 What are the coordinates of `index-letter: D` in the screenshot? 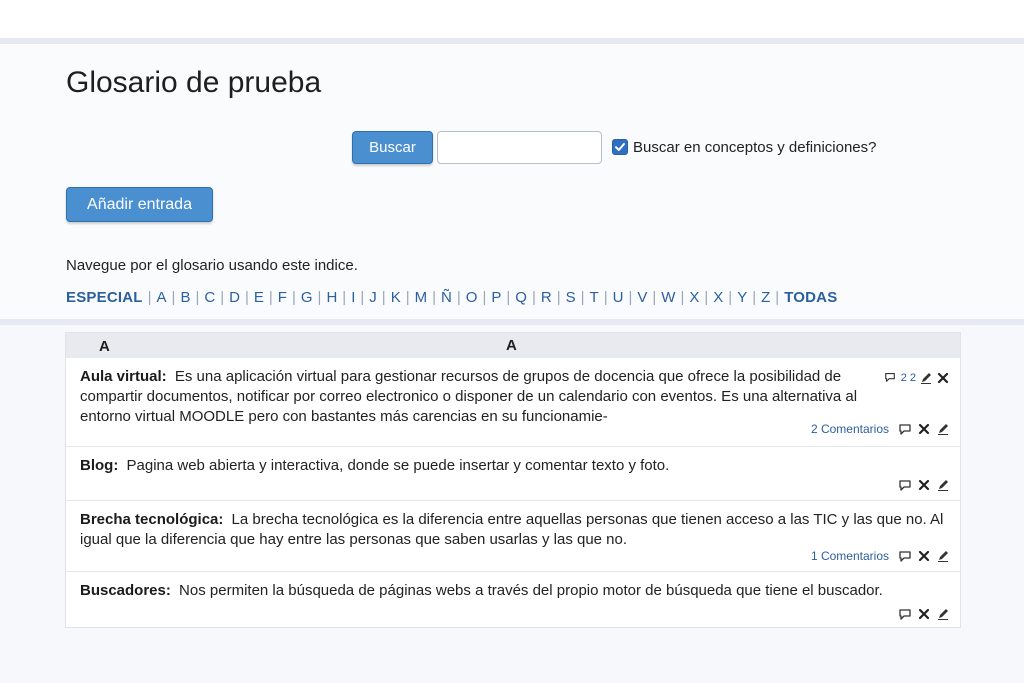 It's located at (234, 297).